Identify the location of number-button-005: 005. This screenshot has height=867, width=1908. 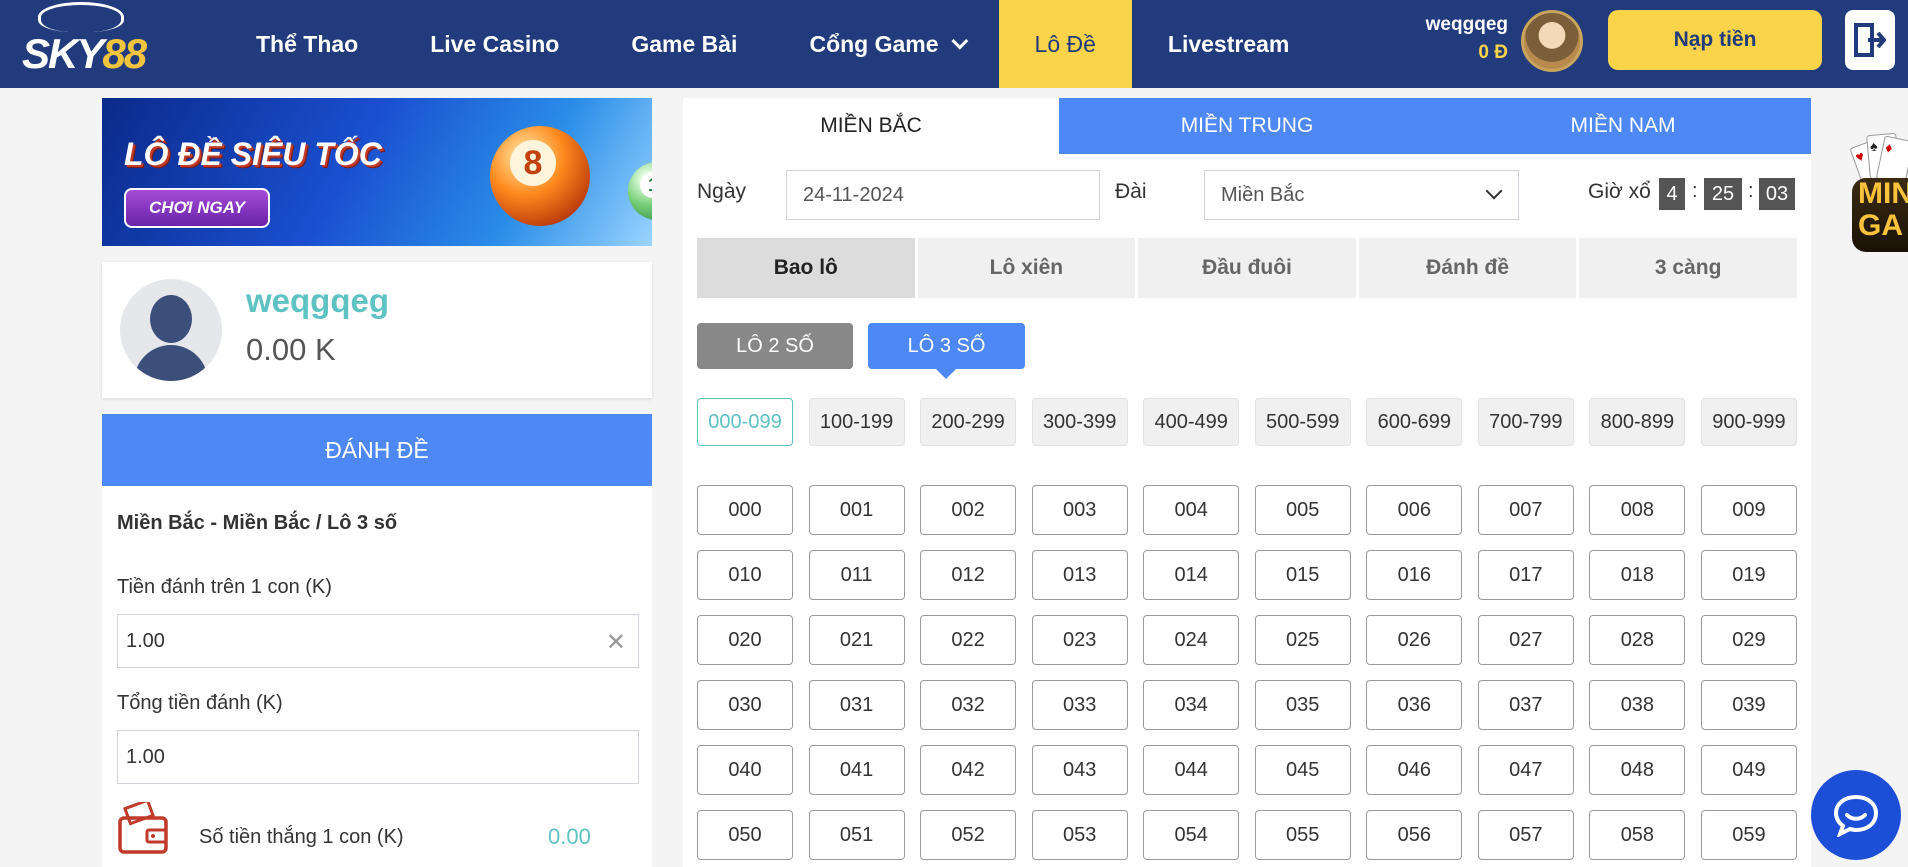
(1302, 510).